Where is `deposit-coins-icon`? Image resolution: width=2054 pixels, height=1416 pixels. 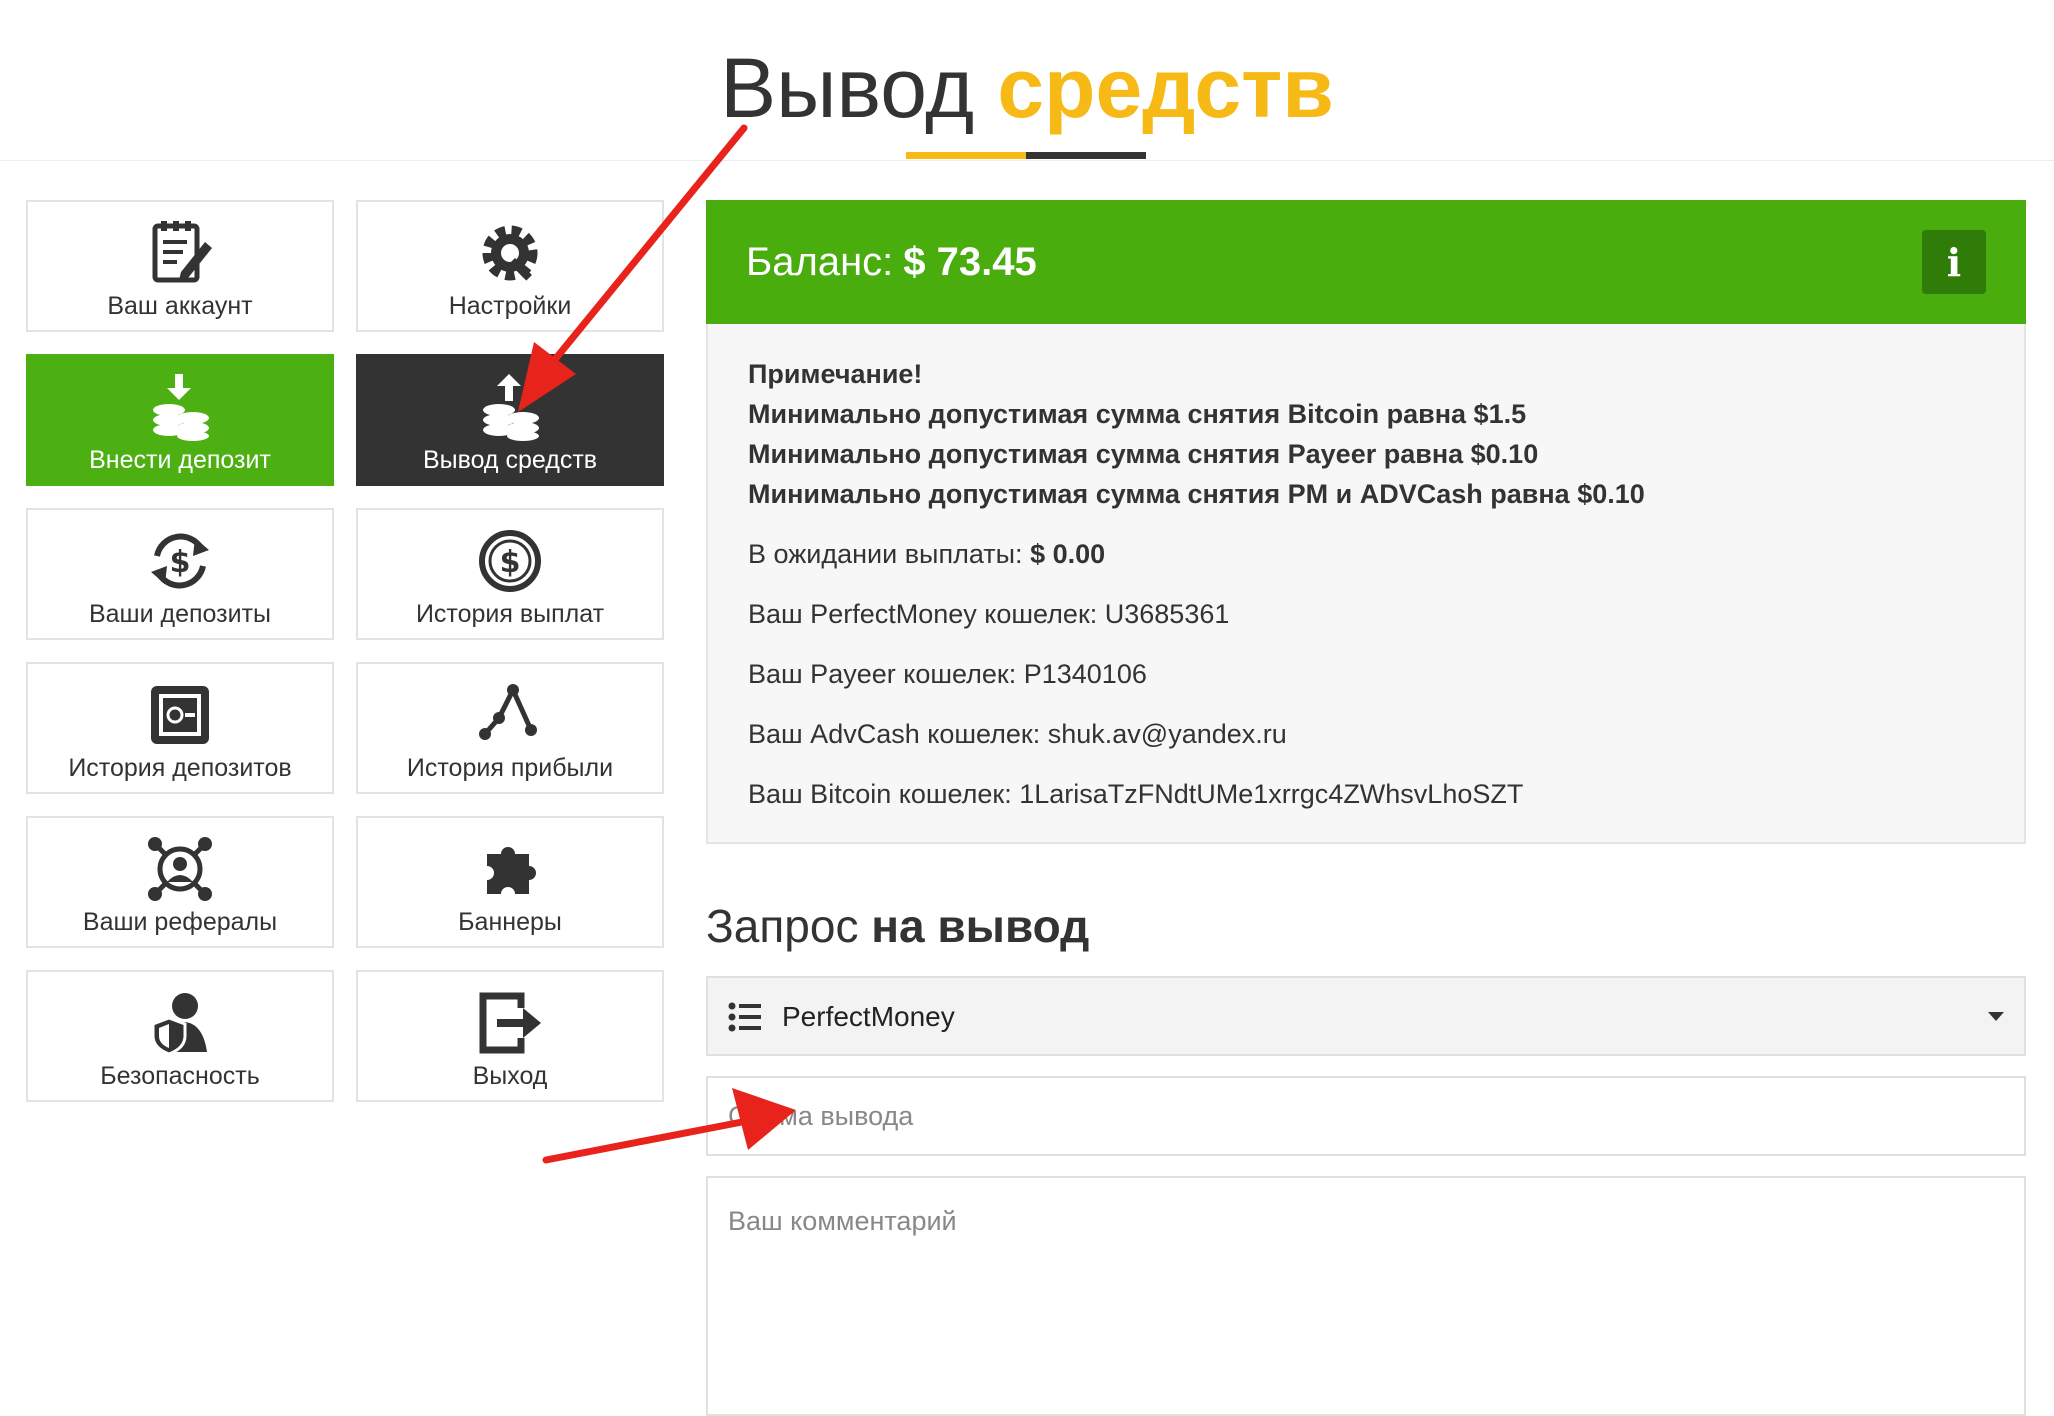
deposit-coins-icon is located at coordinates (180, 407).